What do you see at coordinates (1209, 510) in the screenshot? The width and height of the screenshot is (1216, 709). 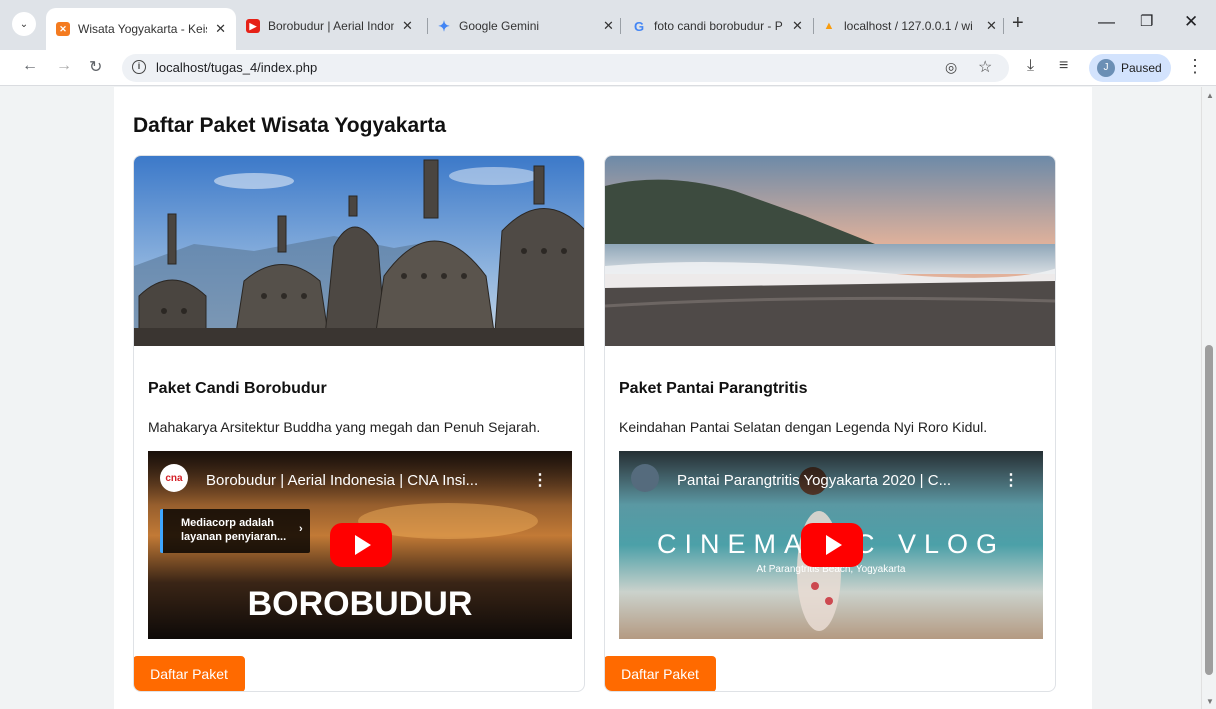 I see `scrollbar-thumb` at bounding box center [1209, 510].